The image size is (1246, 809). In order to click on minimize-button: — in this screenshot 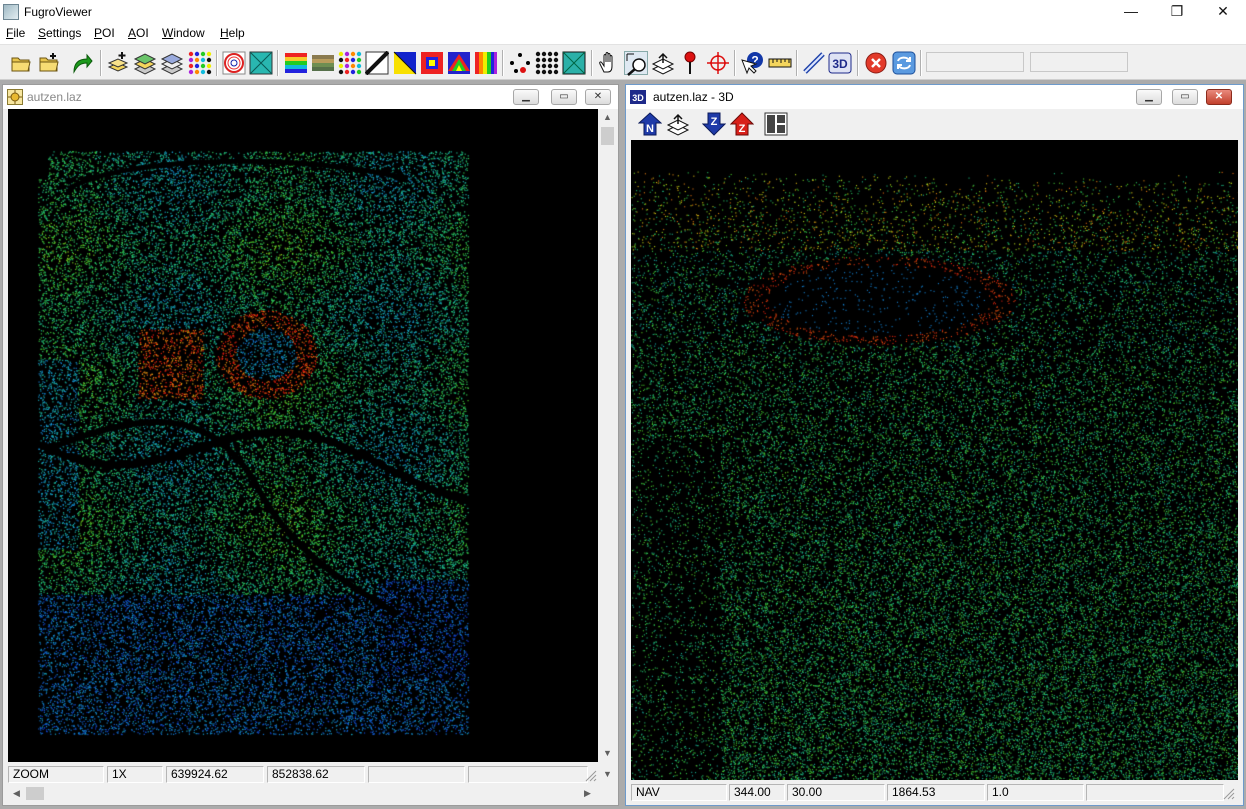, I will do `click(1131, 12)`.